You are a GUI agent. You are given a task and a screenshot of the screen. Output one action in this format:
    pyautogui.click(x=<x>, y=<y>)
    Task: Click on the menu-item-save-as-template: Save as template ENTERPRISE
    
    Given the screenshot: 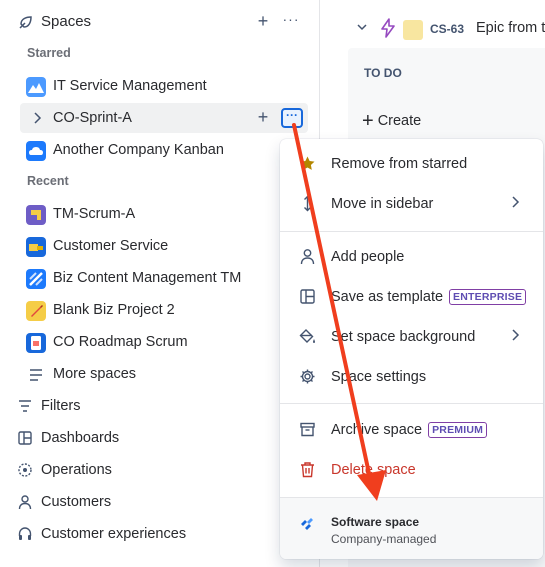 What is the action you would take?
    pyautogui.click(x=411, y=297)
    